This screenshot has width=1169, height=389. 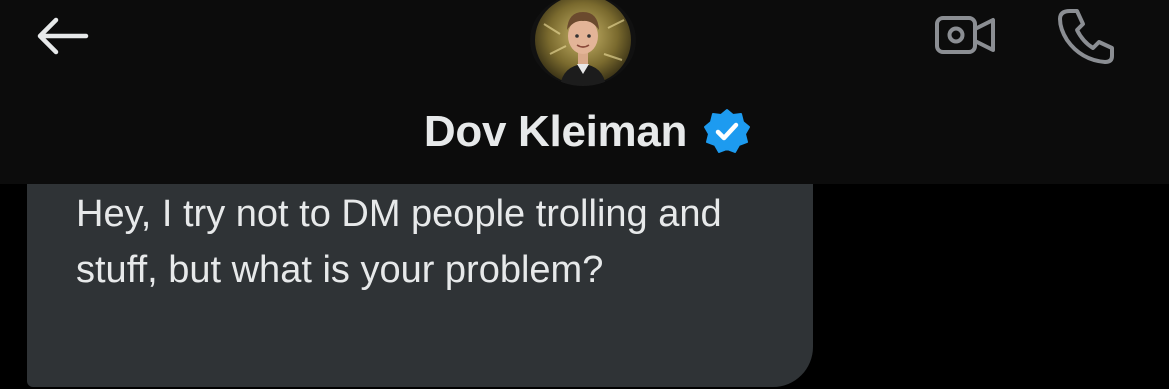 I want to click on profile-avatar, so click(x=583, y=43).